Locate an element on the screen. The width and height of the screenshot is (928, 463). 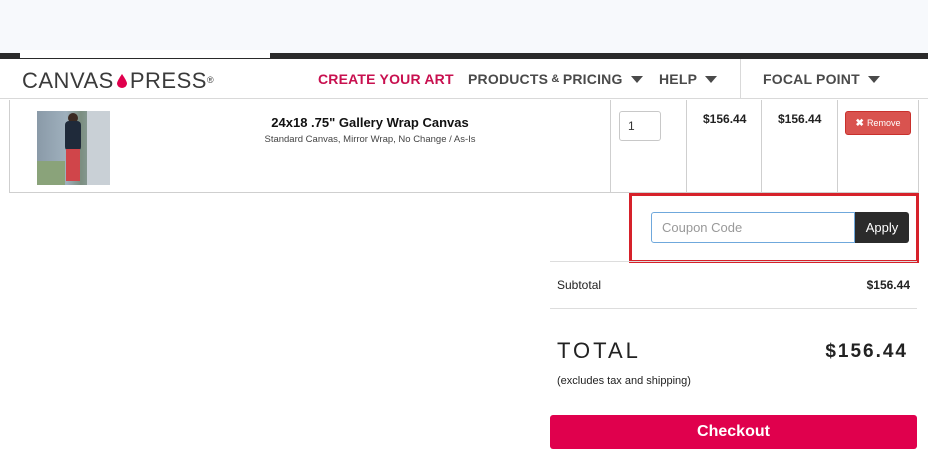
unit-price: $156.44 is located at coordinates (725, 119).